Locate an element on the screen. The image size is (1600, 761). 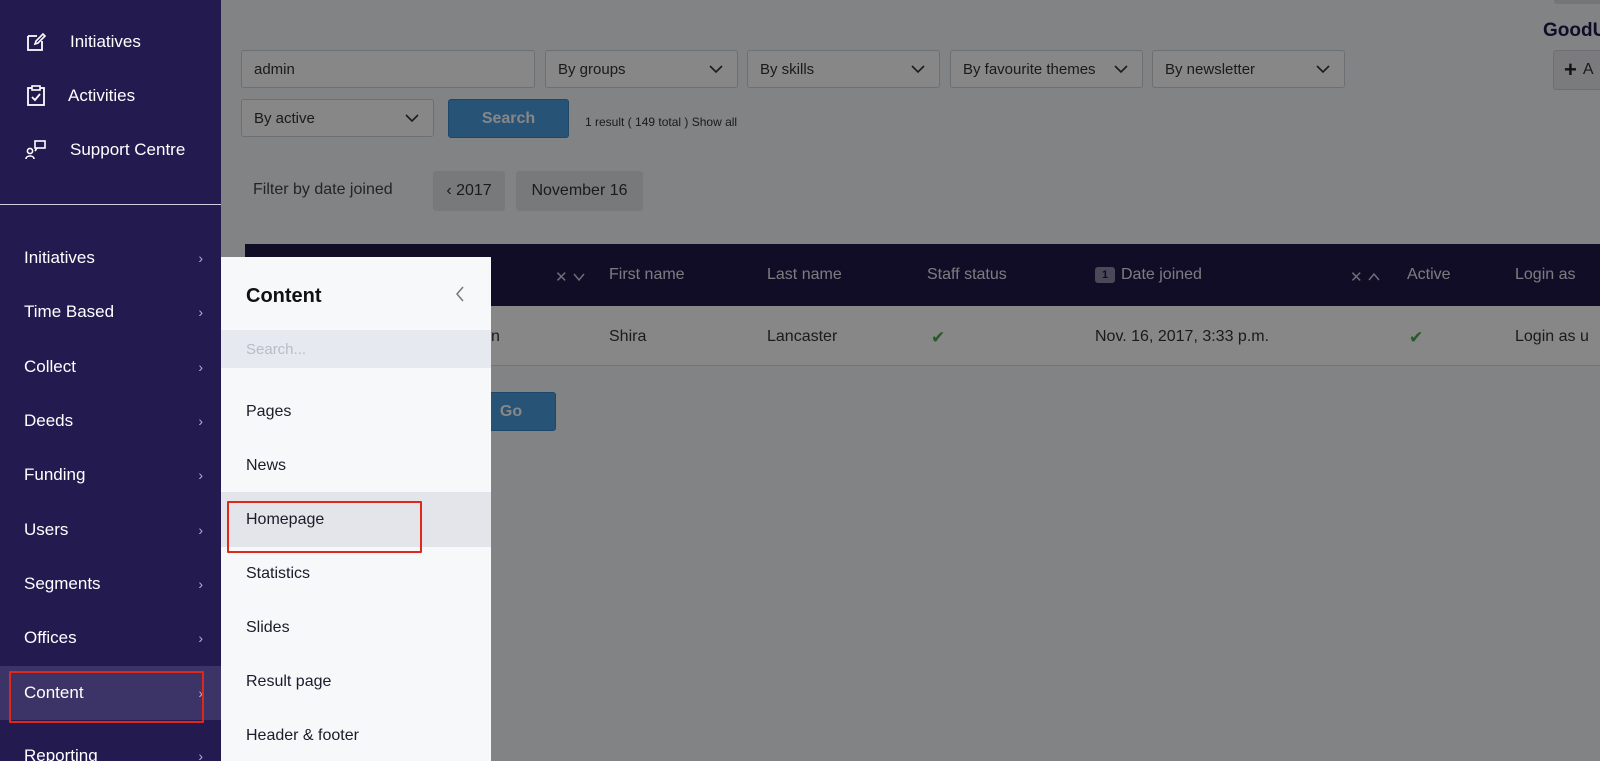
sidebar-item-initiatives: Initiatives › is located at coordinates (110, 258).